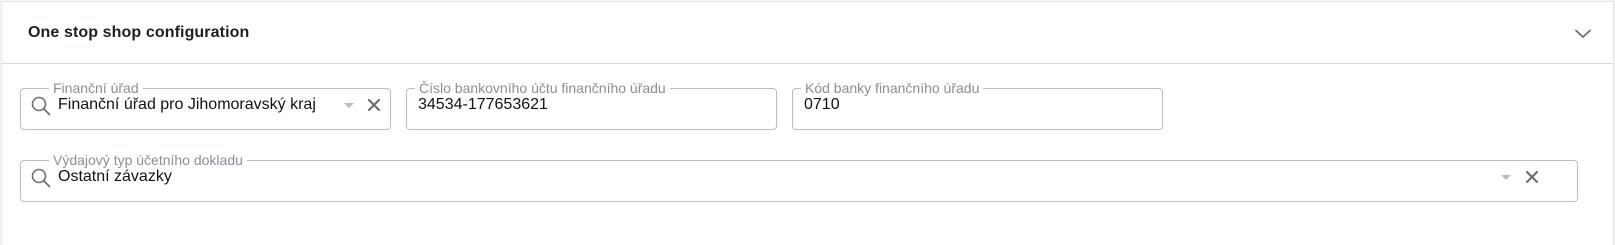  Describe the element at coordinates (96, 88) in the screenshot. I see `tax-office-label: Finanční úřad` at that location.